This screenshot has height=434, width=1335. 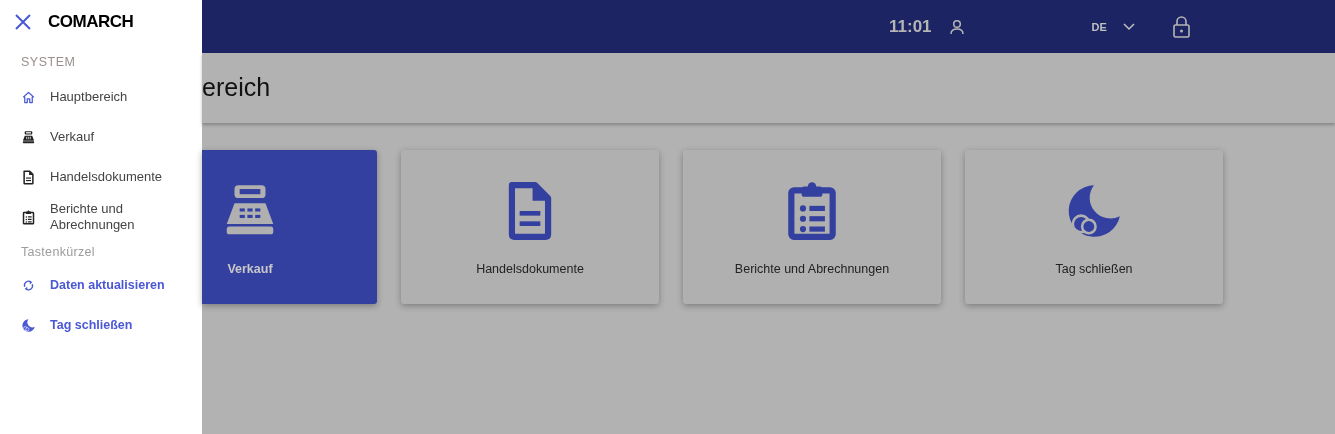 What do you see at coordinates (1128, 26) in the screenshot?
I see `chevron-down-icon` at bounding box center [1128, 26].